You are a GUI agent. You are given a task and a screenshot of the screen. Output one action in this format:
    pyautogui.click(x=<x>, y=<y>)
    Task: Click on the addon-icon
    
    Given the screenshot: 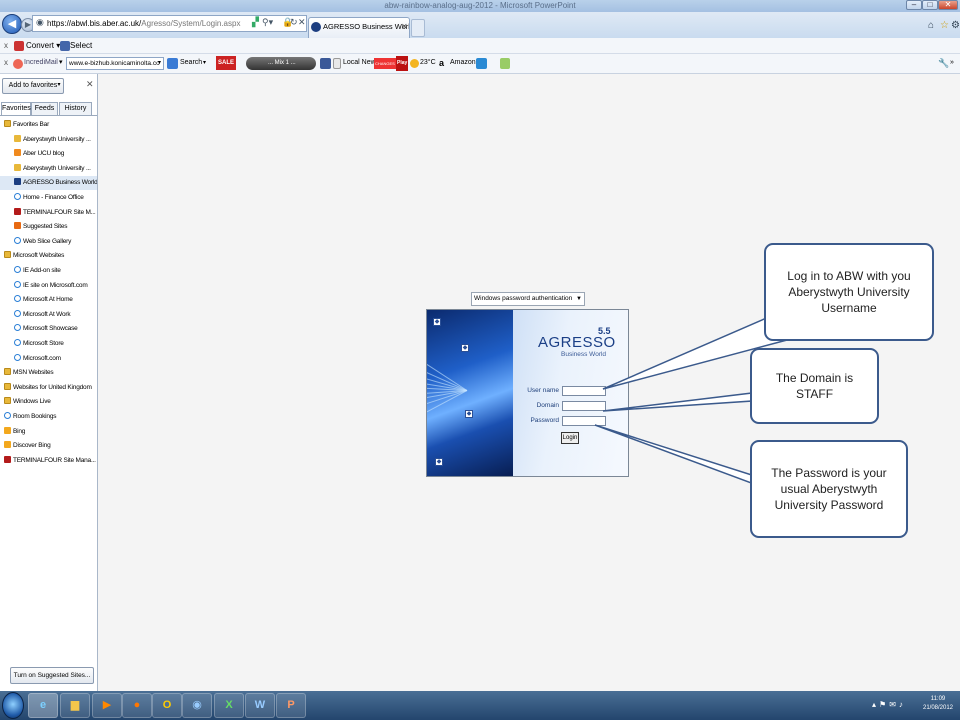 What is the action you would take?
    pyautogui.click(x=505, y=63)
    